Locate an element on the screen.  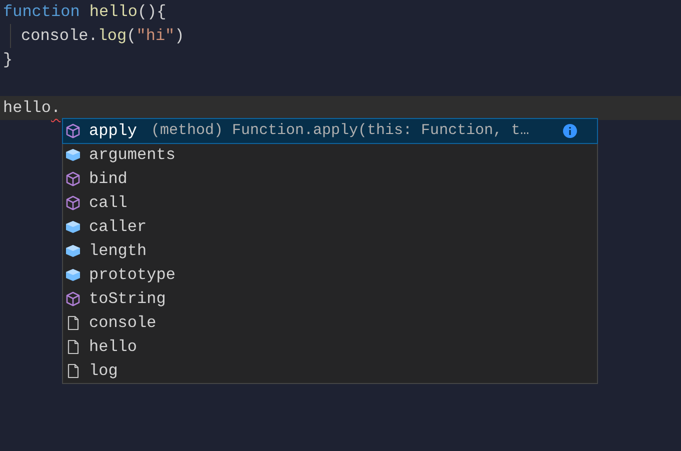
code-line: hello. is located at coordinates (32, 108).